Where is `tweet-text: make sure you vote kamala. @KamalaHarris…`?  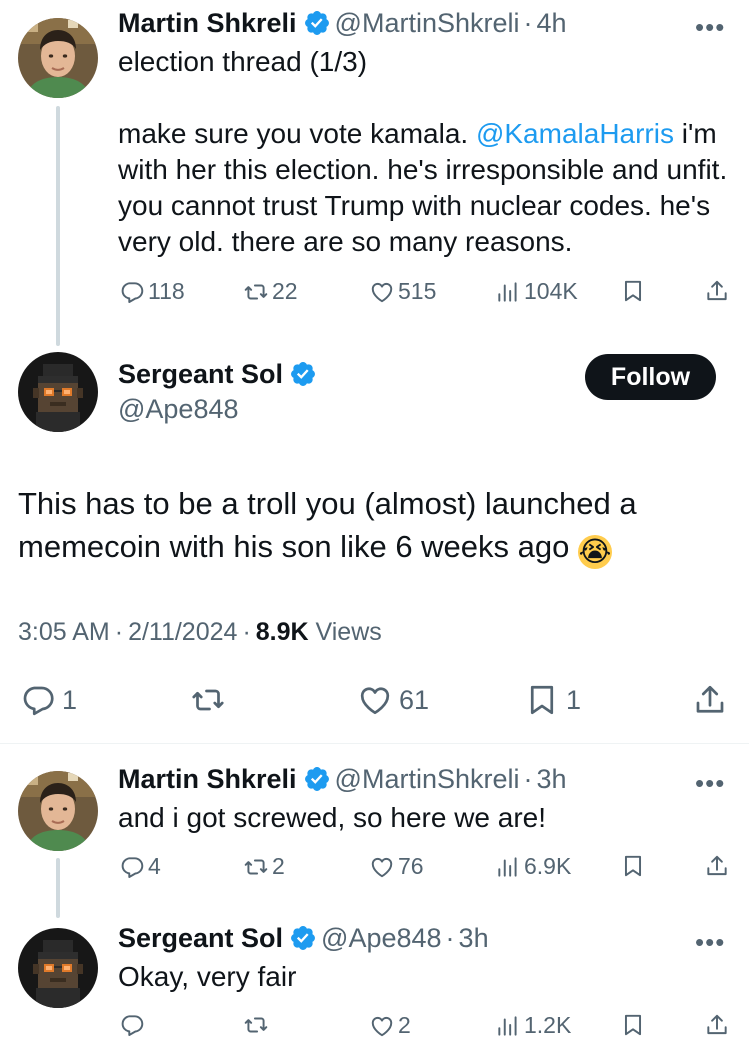
tweet-text: make sure you vote kamala. @KamalaHarris… is located at coordinates (427, 188).